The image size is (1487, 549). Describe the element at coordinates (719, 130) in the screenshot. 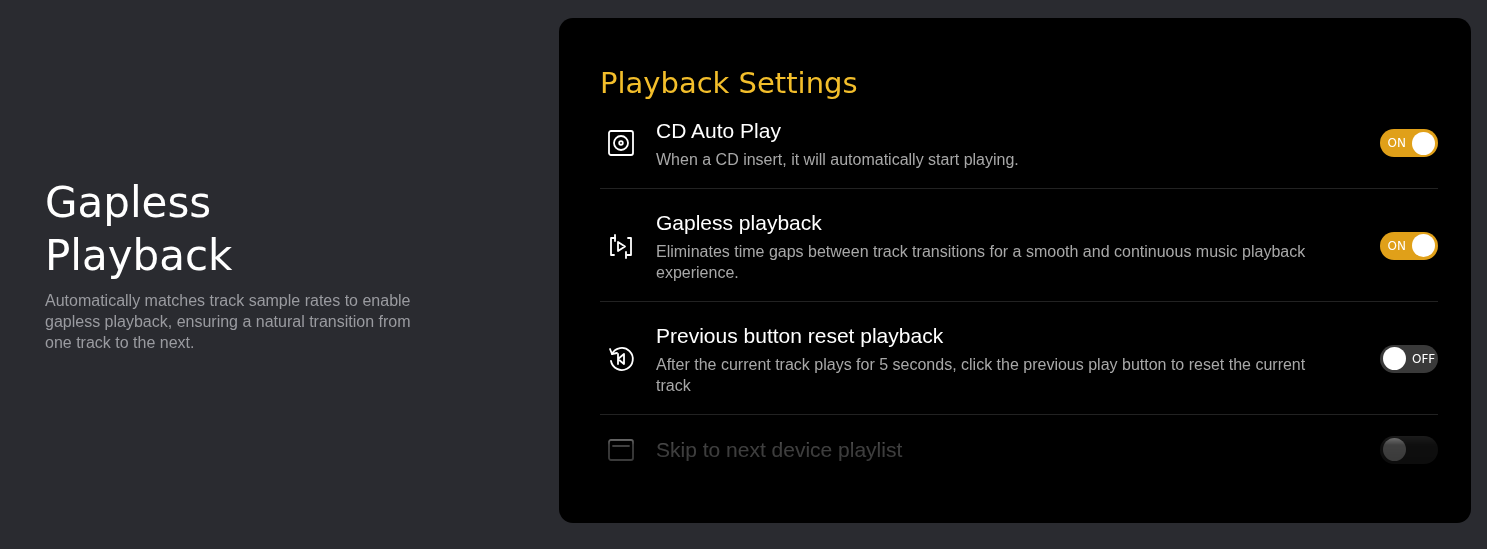

I see `setting-title: CD Auto Play` at that location.